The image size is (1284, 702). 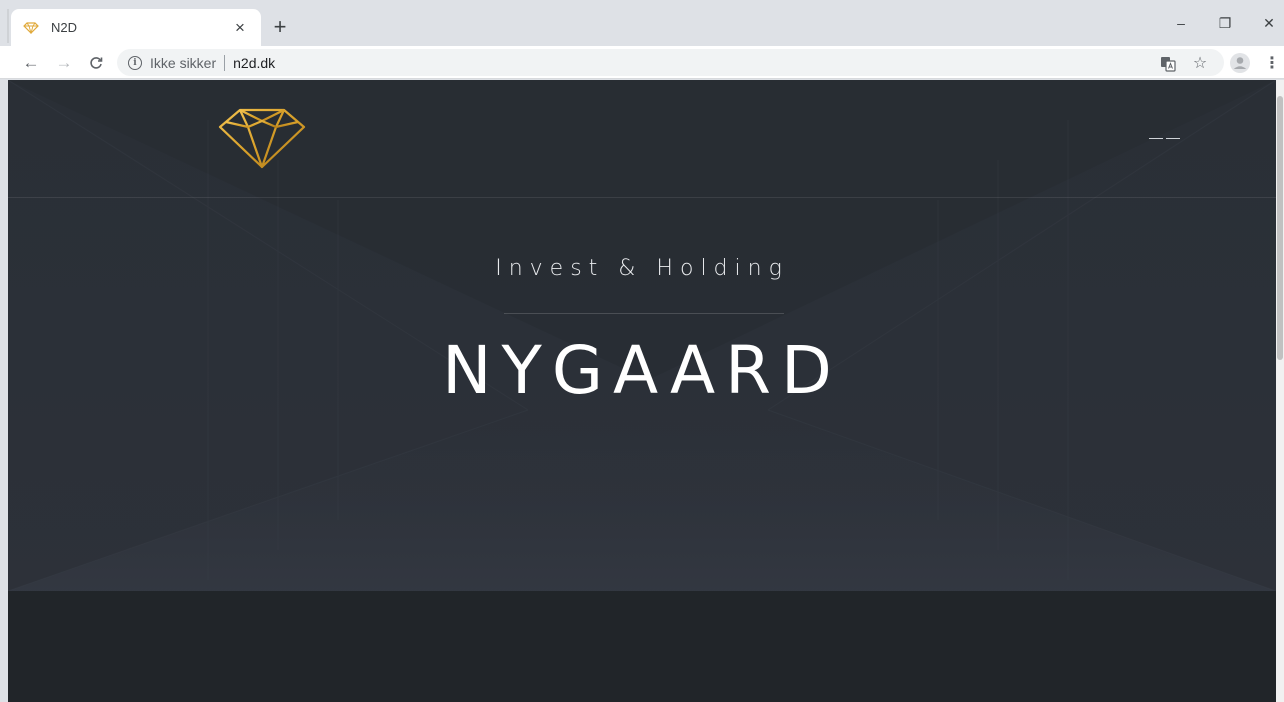 I want to click on translate-glyph, so click(x=1168, y=64).